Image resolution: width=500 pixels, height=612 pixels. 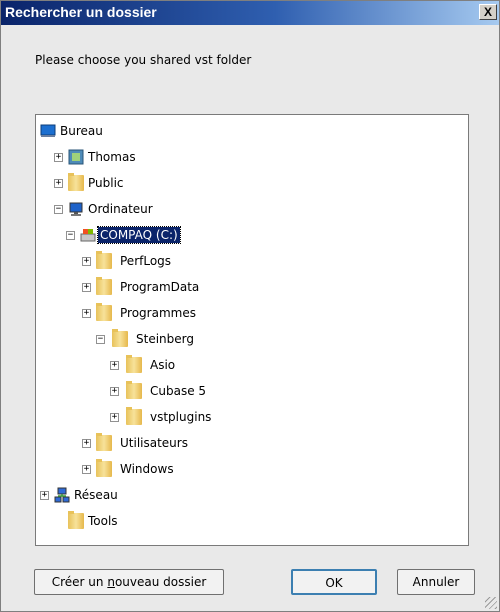 What do you see at coordinates (81, 12) in the screenshot?
I see `dialog-title: Rechercher un dossier` at bounding box center [81, 12].